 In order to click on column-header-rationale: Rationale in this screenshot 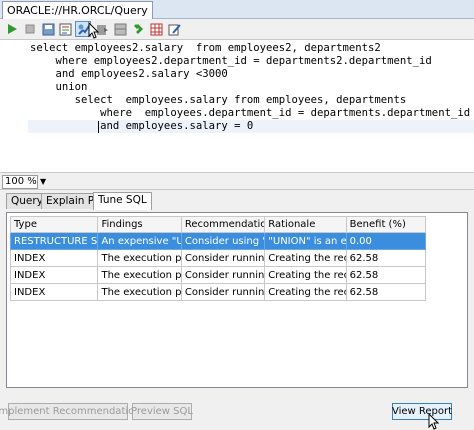, I will do `click(305, 224)`.